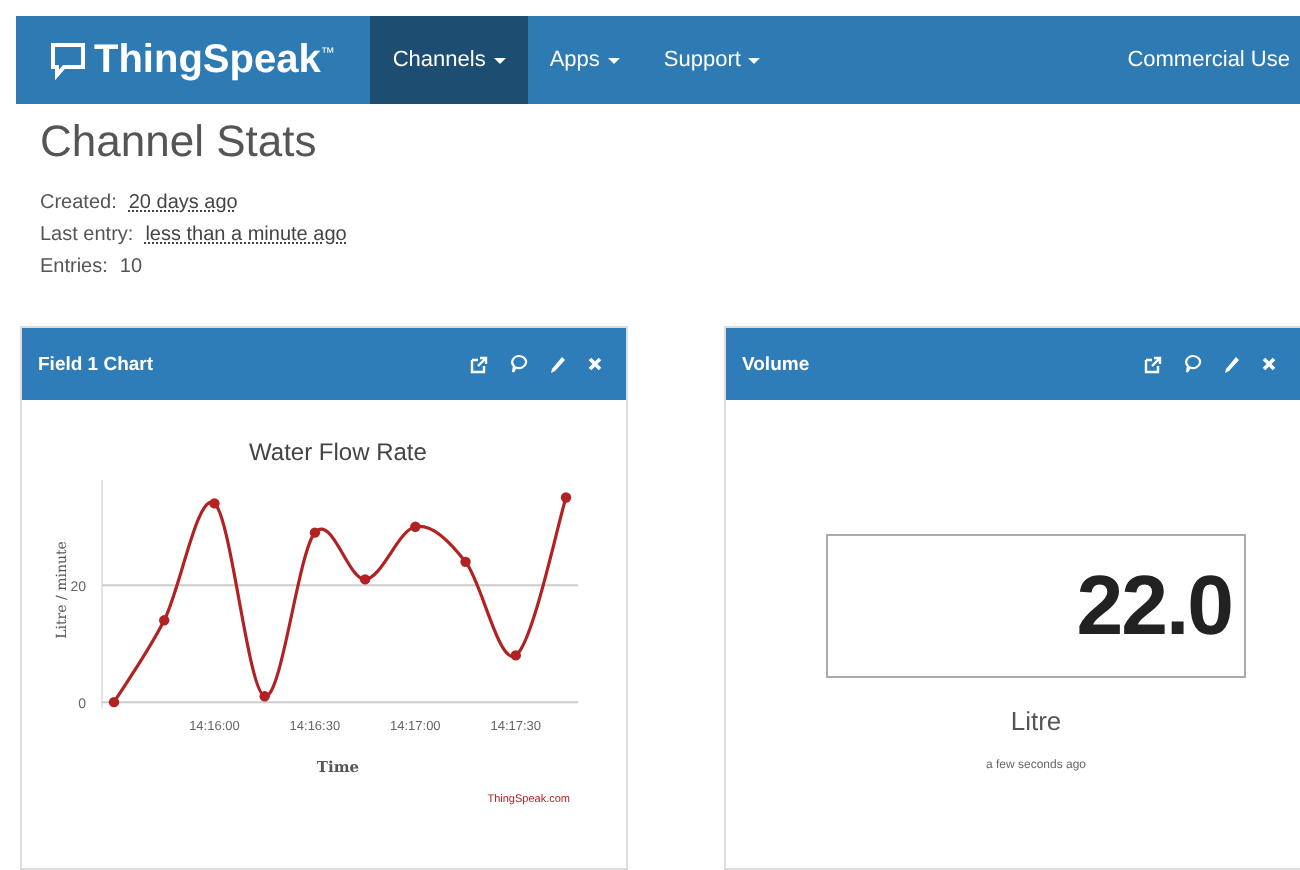 This screenshot has width=1300, height=870. What do you see at coordinates (193, 60) in the screenshot?
I see `thingspeak-logo: ThingSpeak$^{™}$` at bounding box center [193, 60].